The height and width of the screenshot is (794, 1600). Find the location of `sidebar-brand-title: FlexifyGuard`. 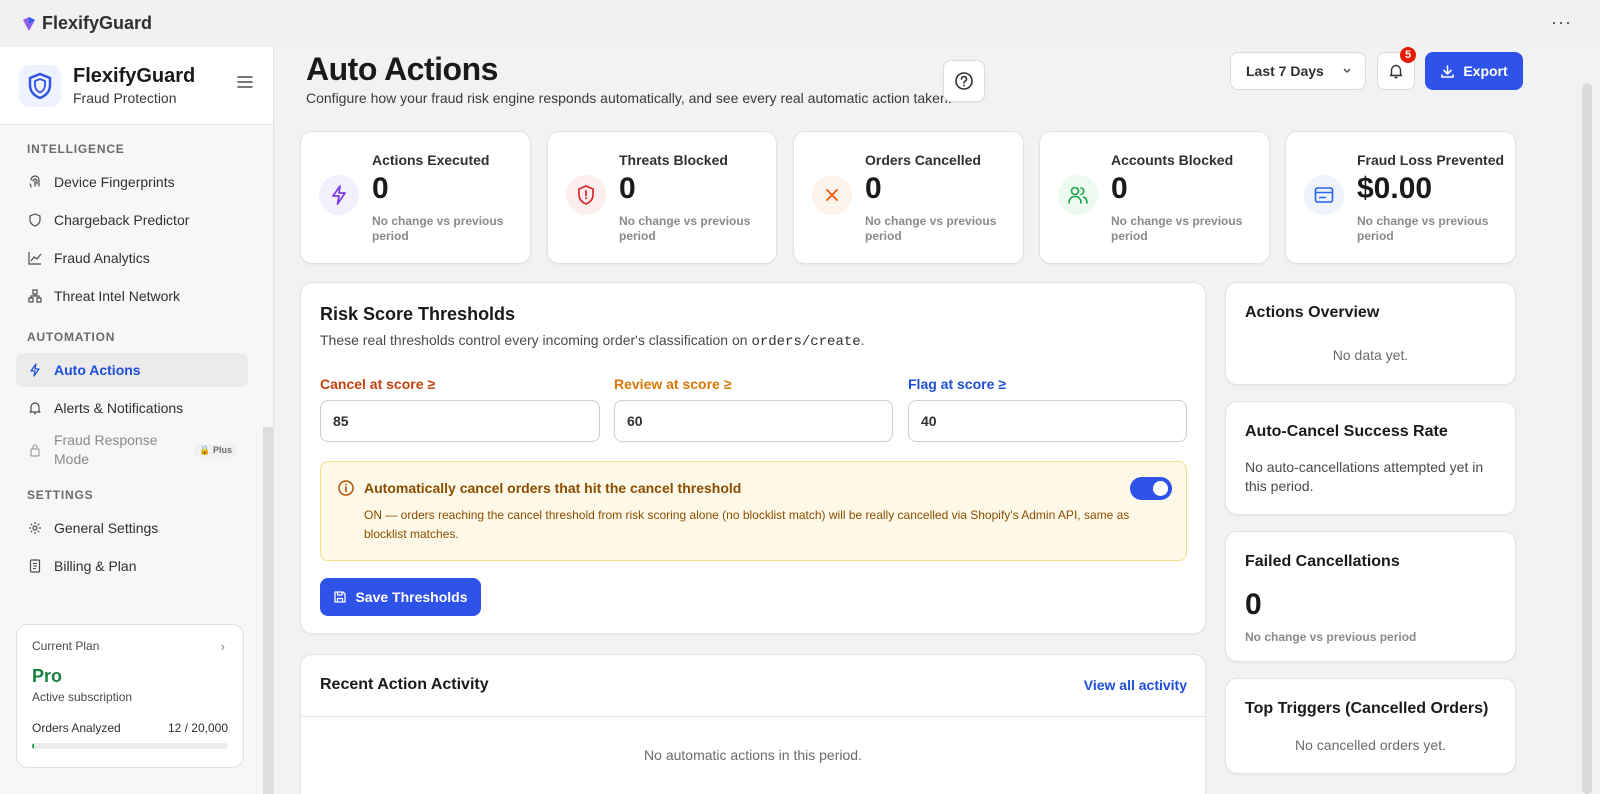

sidebar-brand-title: FlexifyGuard is located at coordinates (134, 76).